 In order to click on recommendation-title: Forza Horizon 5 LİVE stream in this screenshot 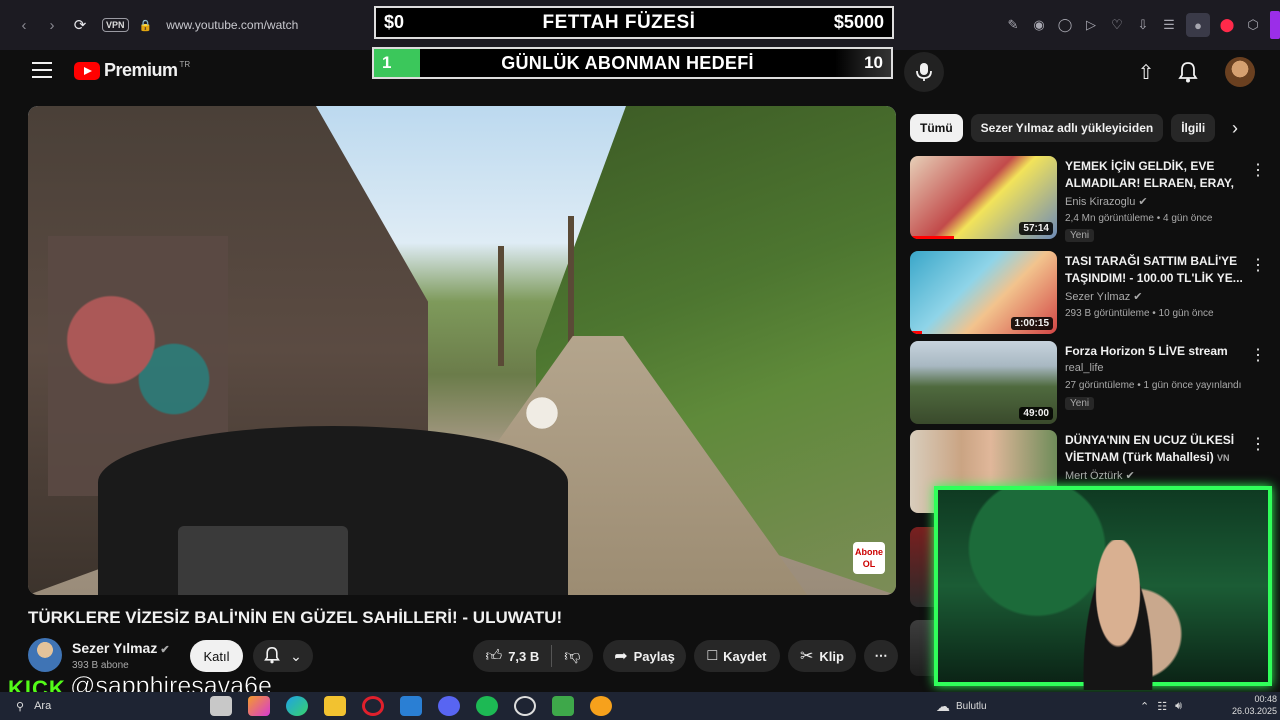, I will do `click(1155, 351)`.